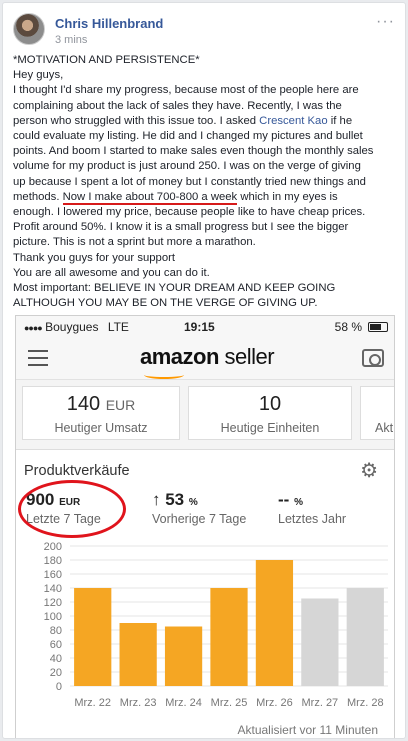 The width and height of the screenshot is (408, 741). I want to click on logo-seller-text: seller, so click(249, 356).